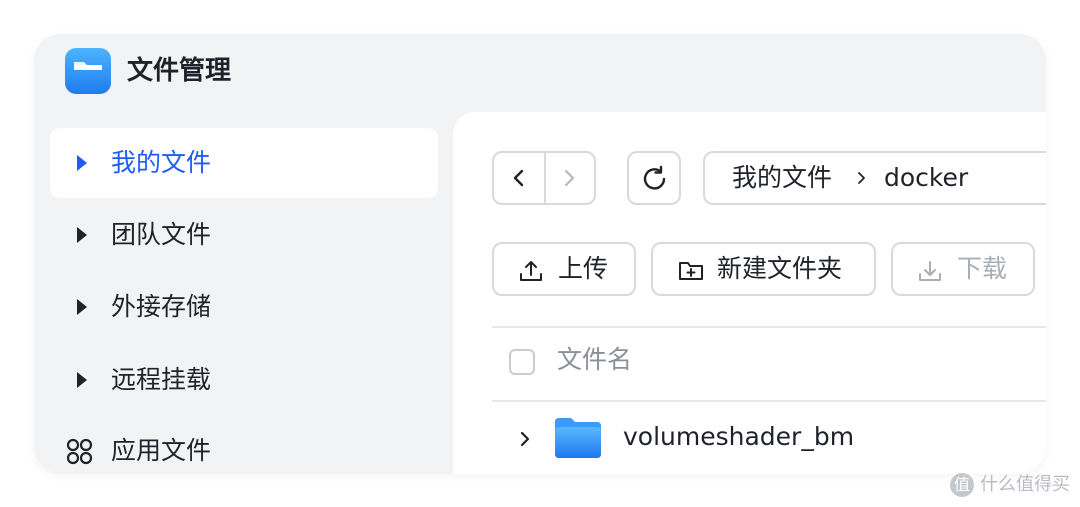 The image size is (1080, 507). I want to click on refresh-button, so click(654, 178).